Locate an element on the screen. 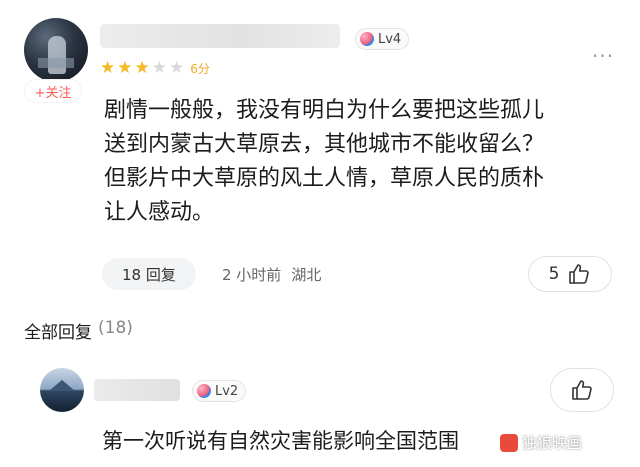 The image size is (640, 467). level-label: Lv4 is located at coordinates (390, 39).